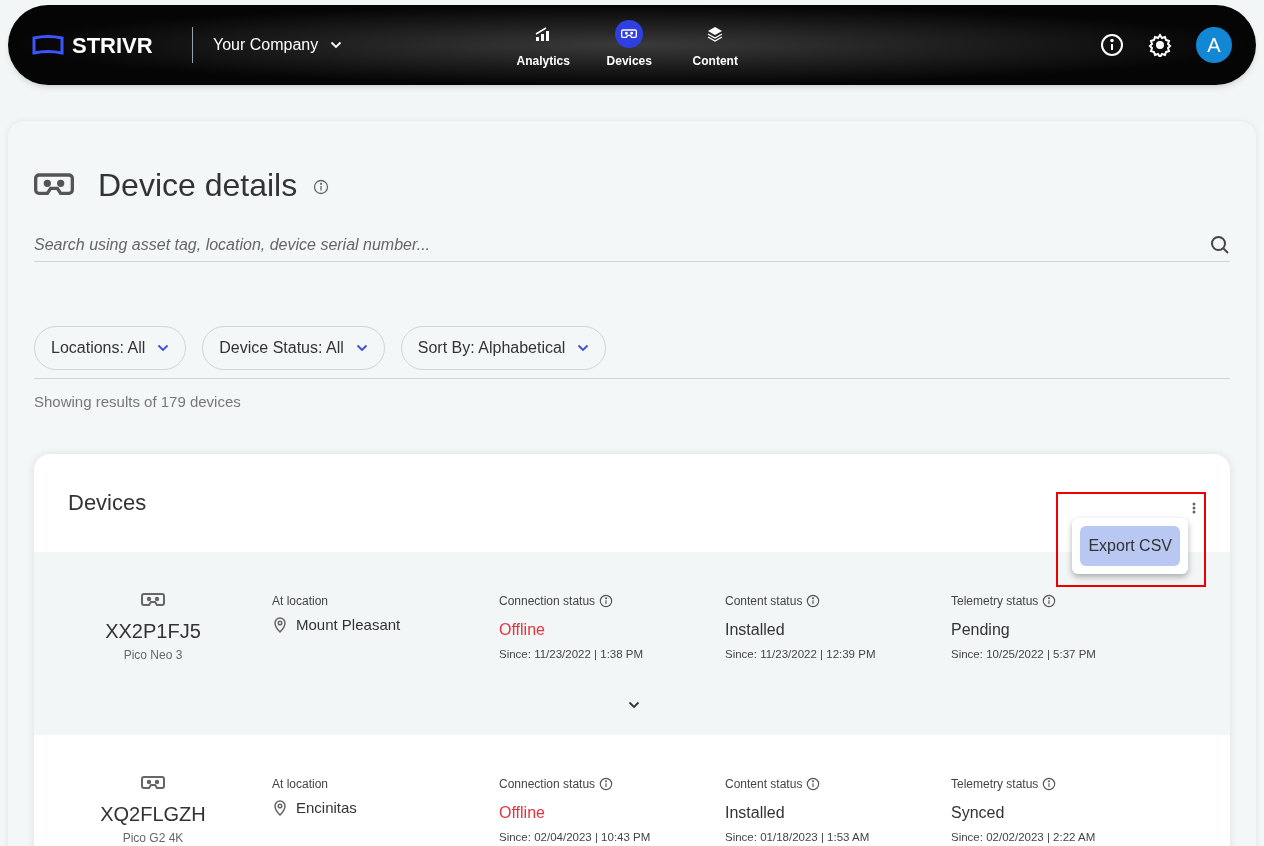  What do you see at coordinates (1130, 545) in the screenshot?
I see `export-csv-menu-item: Export CSV` at bounding box center [1130, 545].